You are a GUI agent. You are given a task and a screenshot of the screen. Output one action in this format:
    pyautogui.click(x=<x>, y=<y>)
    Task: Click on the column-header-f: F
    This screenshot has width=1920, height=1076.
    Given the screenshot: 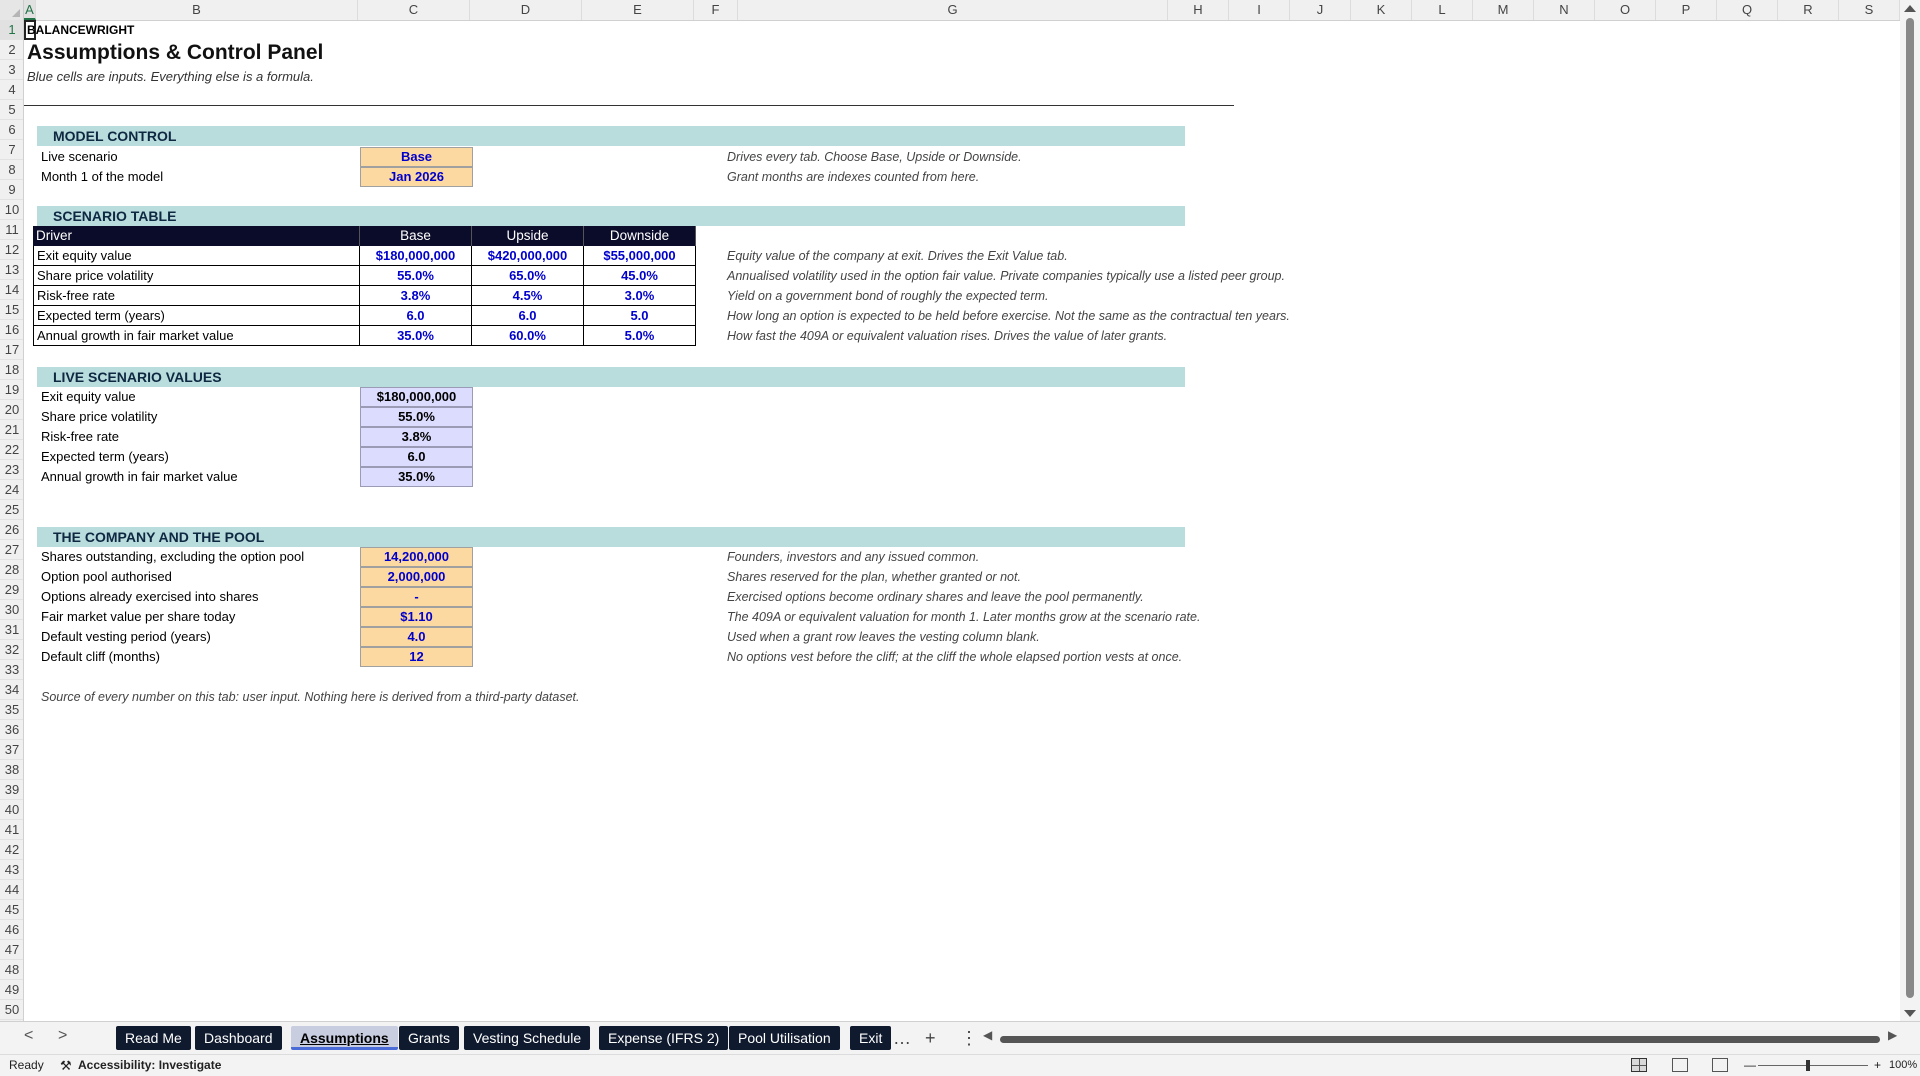 What is the action you would take?
    pyautogui.click(x=716, y=10)
    